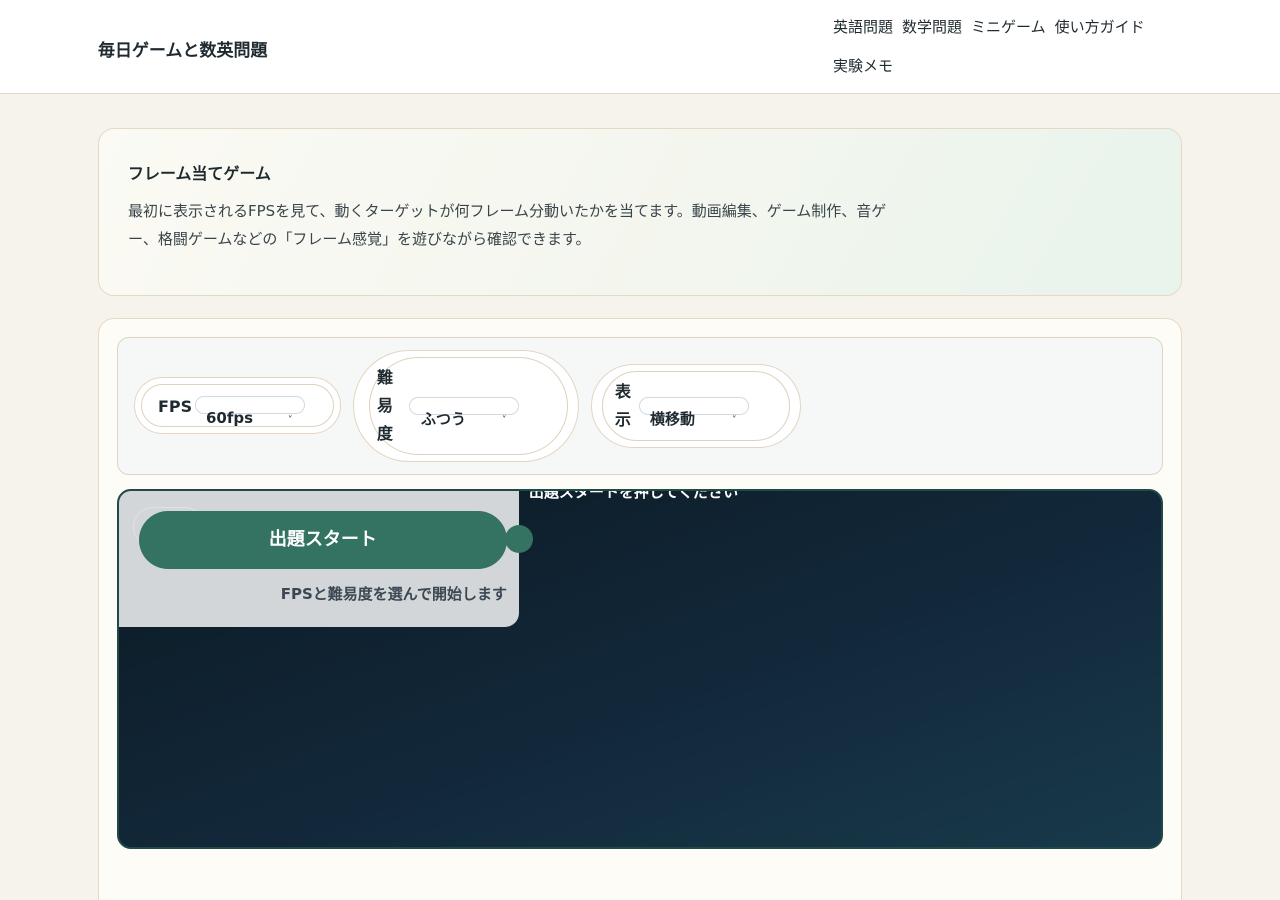 The width and height of the screenshot is (1280, 900). What do you see at coordinates (504, 413) in the screenshot?
I see `difficulty-chevron-down-icon: ˬ` at bounding box center [504, 413].